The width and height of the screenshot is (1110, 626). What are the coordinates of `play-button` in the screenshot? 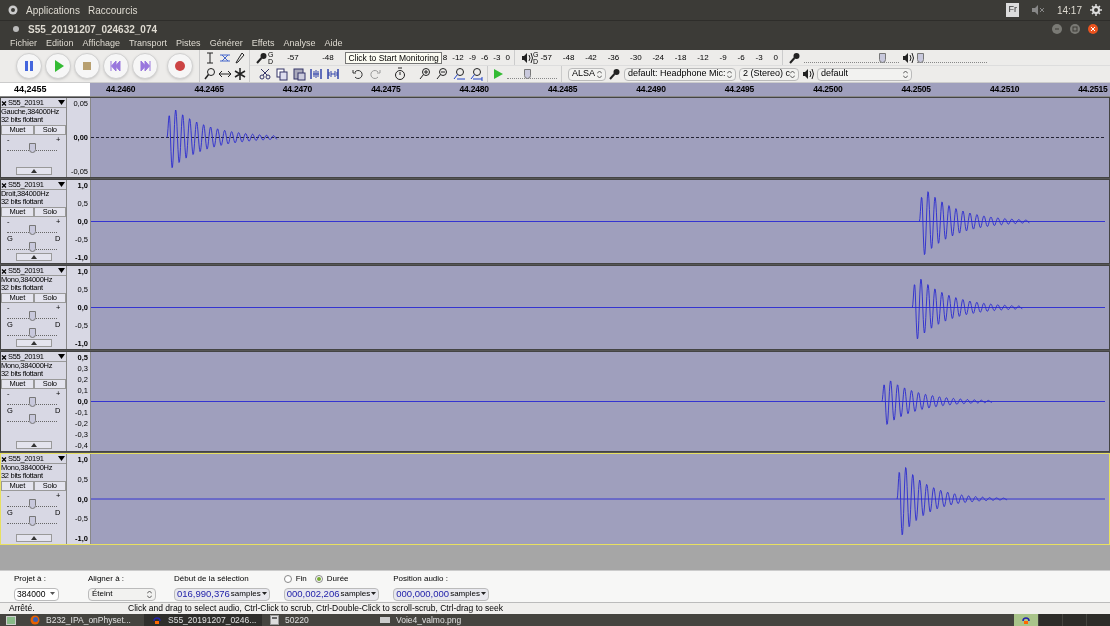 It's located at (58, 66).